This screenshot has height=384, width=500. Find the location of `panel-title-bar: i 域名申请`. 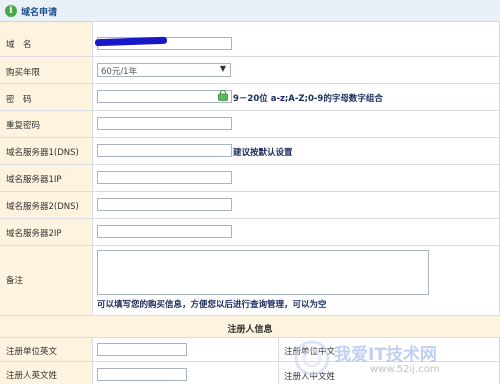

panel-title-bar: i 域名申请 is located at coordinates (250, 11).